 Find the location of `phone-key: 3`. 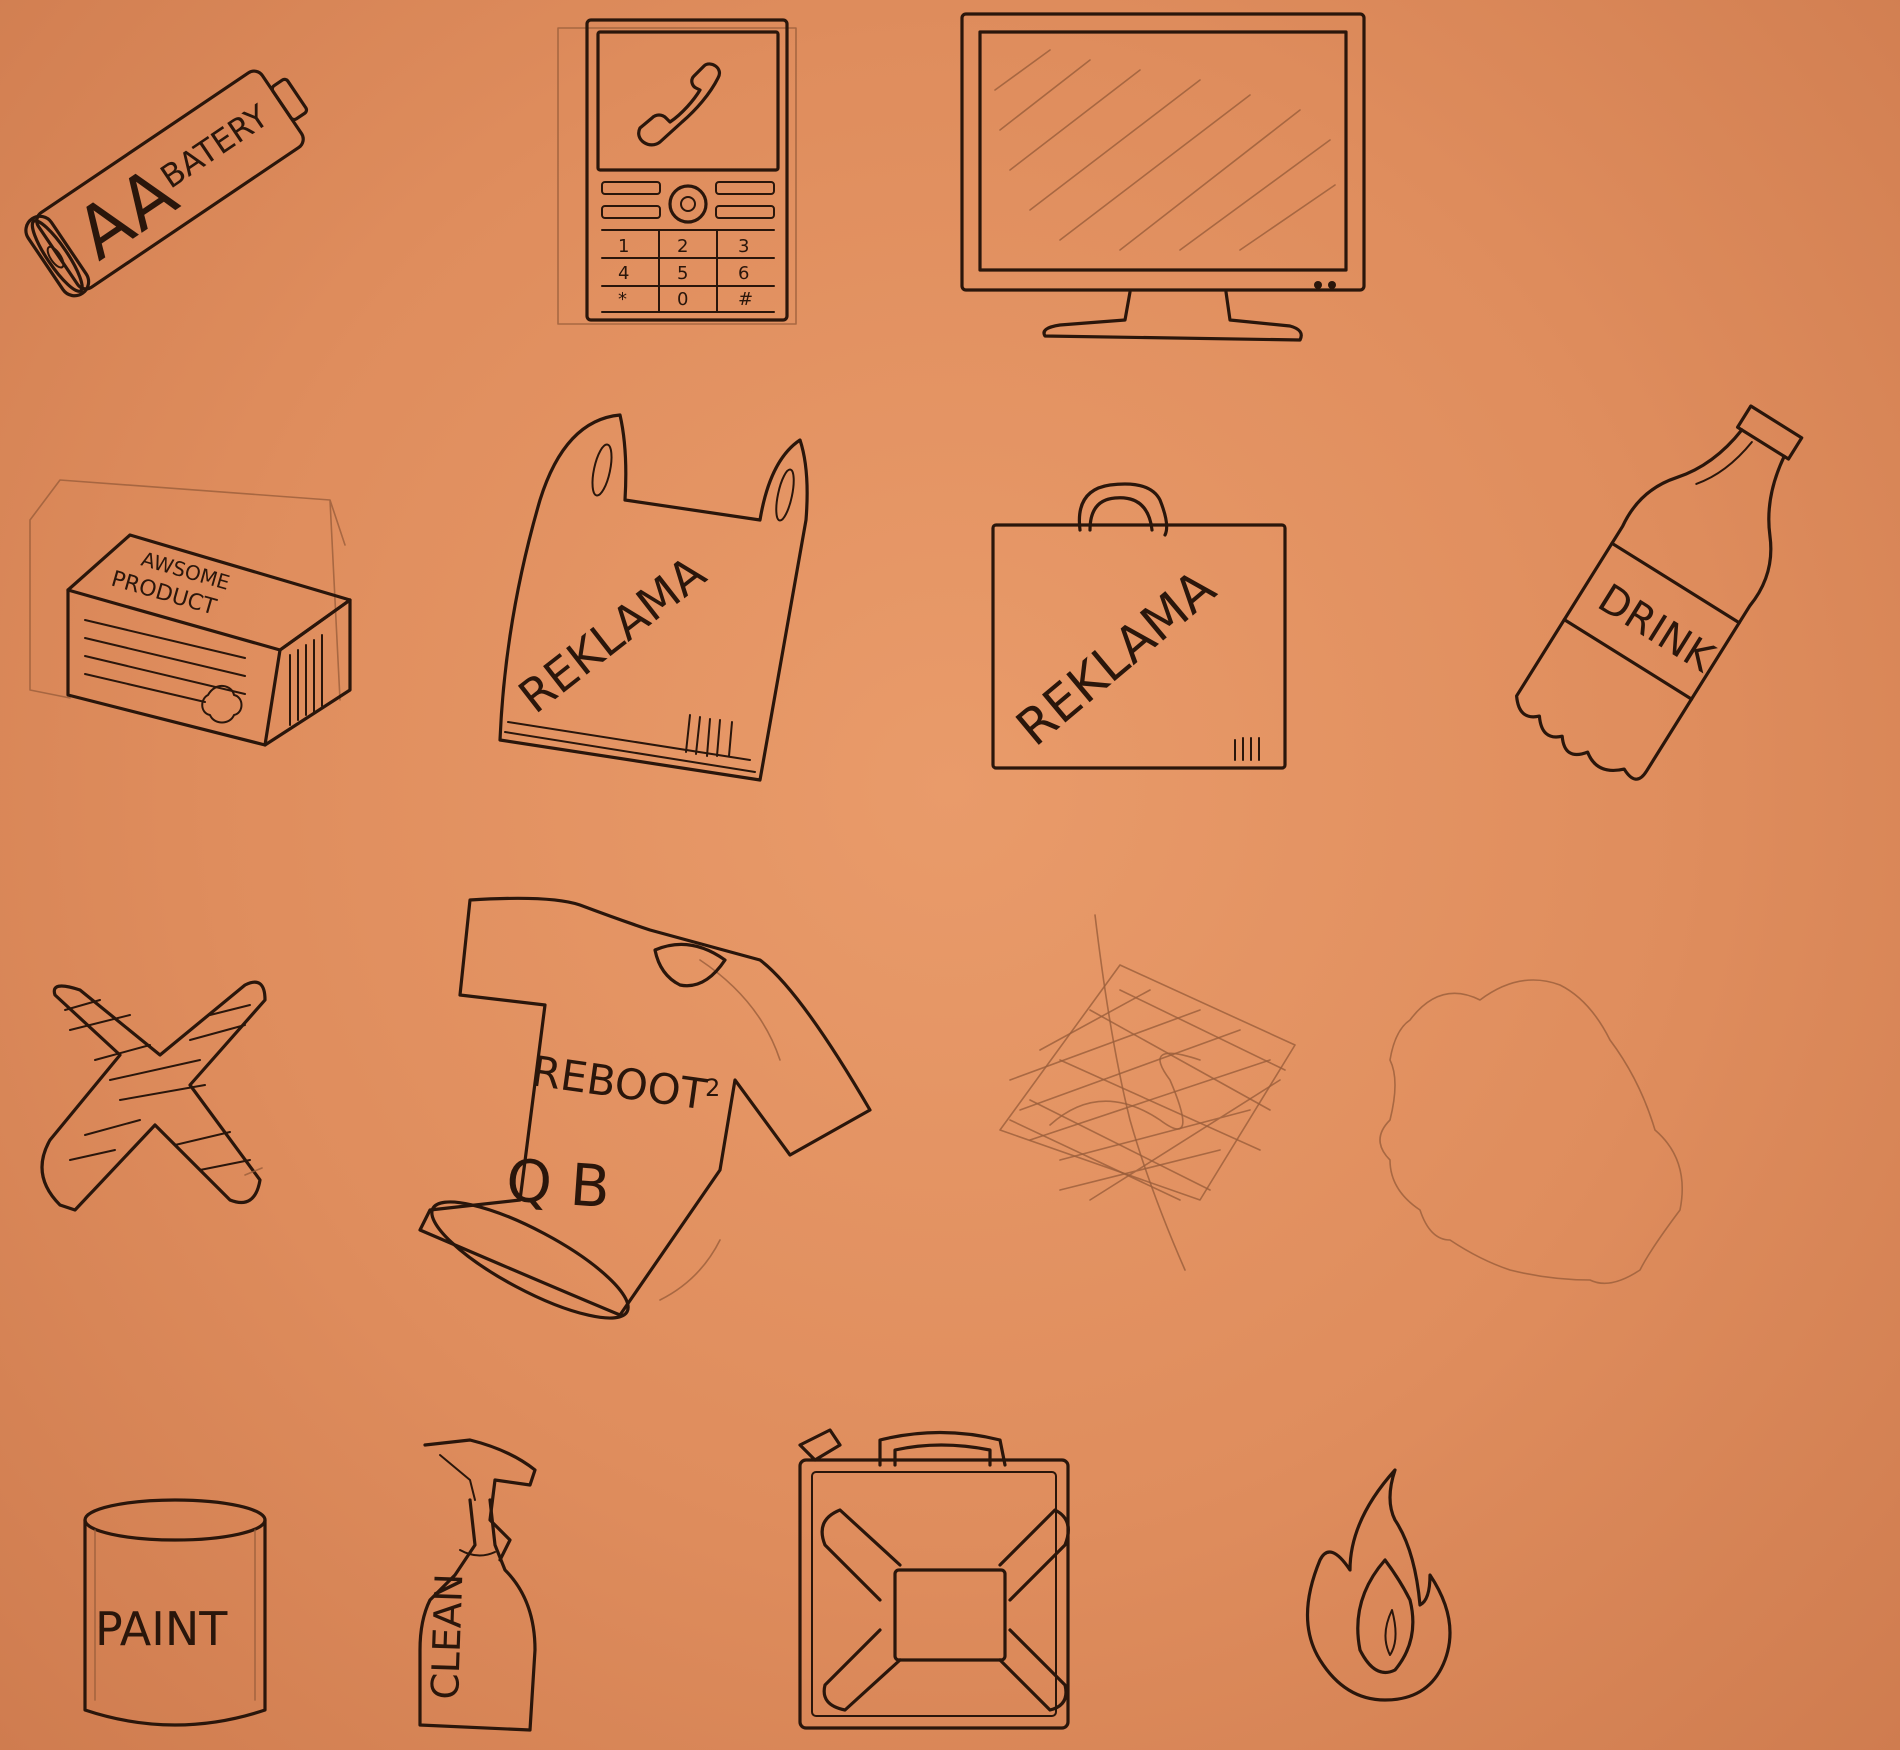

phone-key: 3 is located at coordinates (743, 246).